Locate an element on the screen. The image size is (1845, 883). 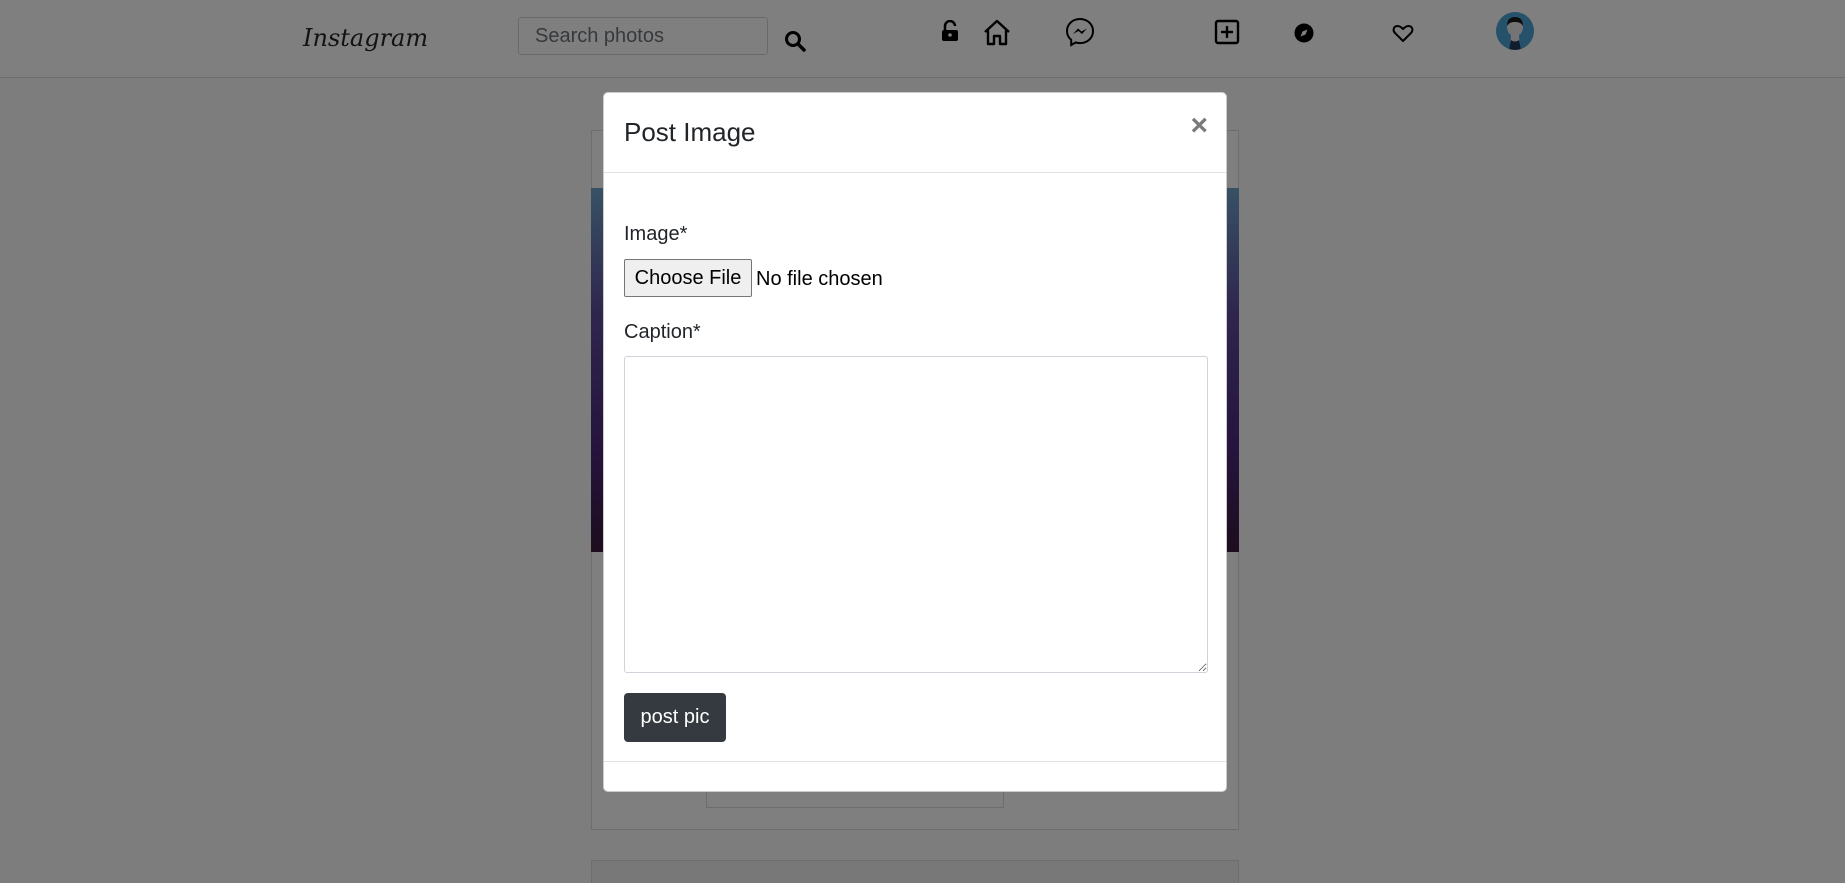
caption-textarea is located at coordinates (916, 514).